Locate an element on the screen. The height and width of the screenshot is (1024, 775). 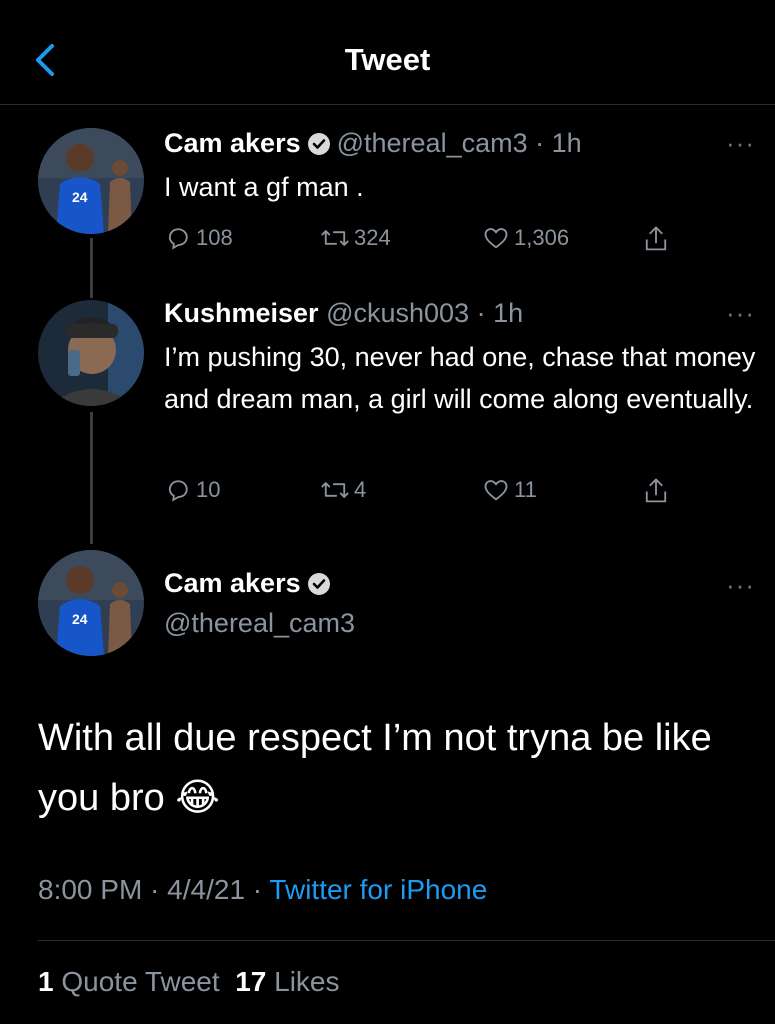
likes-label: Likes is located at coordinates (307, 981).